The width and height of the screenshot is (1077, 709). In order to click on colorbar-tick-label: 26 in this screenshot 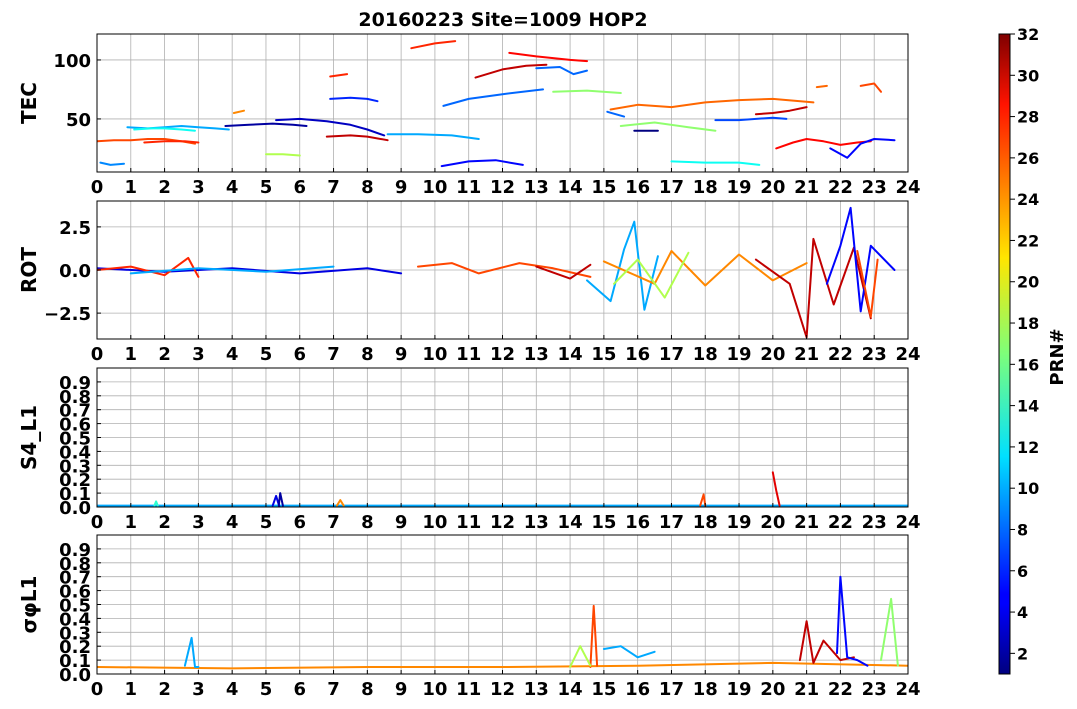, I will do `click(1028, 158)`.